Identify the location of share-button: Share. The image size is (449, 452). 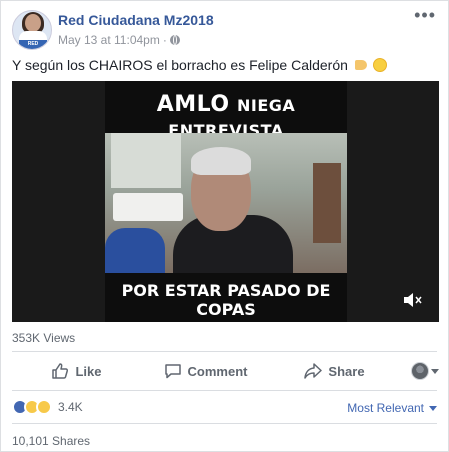
(334, 371).